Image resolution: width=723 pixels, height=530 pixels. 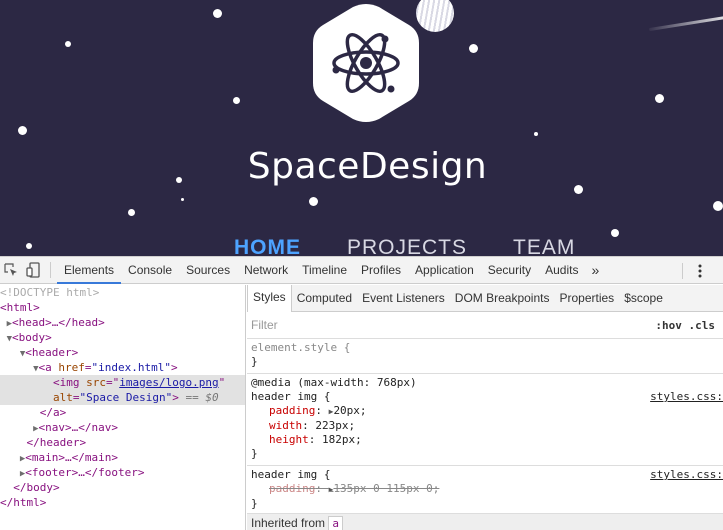 What do you see at coordinates (32, 337) in the screenshot?
I see `body-open-tag: <body>` at bounding box center [32, 337].